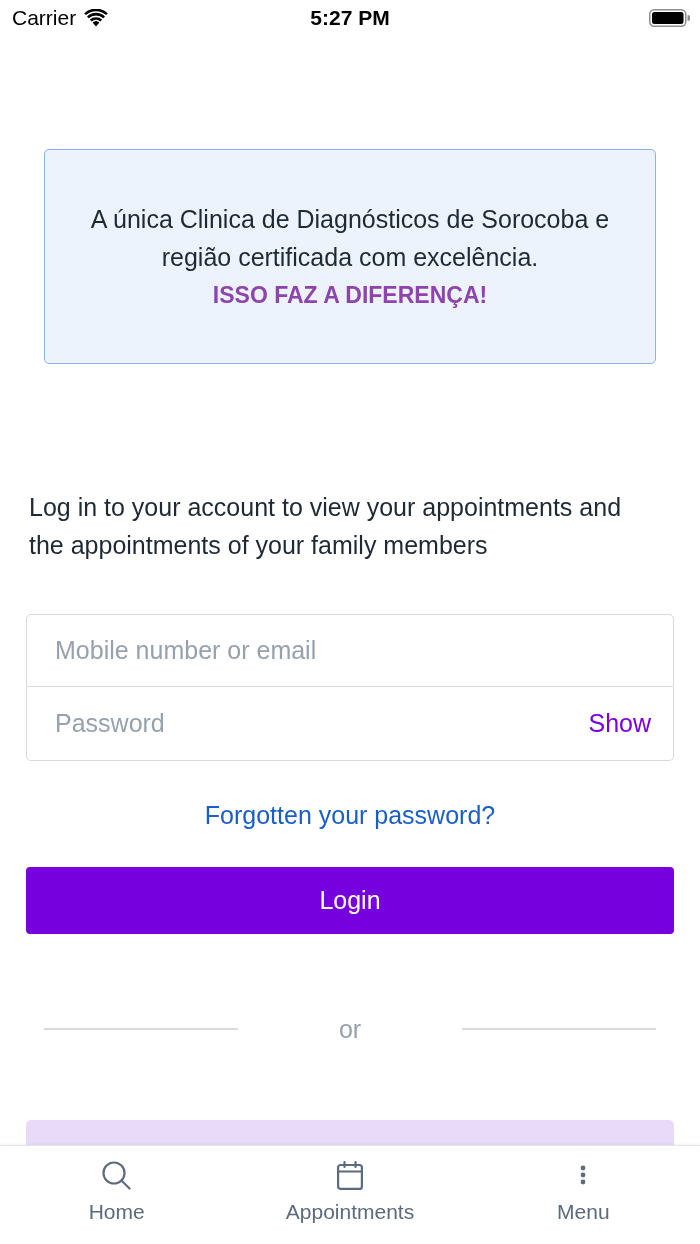  Describe the element at coordinates (350, 238) in the screenshot. I see `banner-message: A única Clinica de Diagnósticos de Sorocoba e região certificada com excelência.` at that location.